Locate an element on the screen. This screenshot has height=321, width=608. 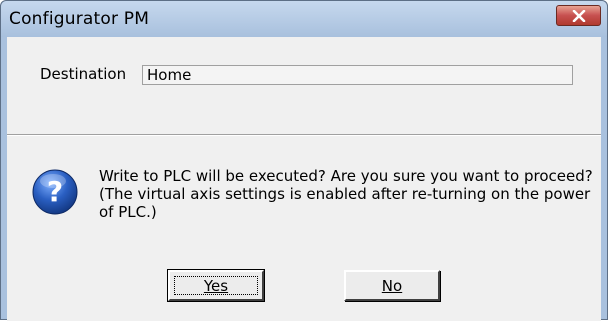
close-button is located at coordinates (578, 15).